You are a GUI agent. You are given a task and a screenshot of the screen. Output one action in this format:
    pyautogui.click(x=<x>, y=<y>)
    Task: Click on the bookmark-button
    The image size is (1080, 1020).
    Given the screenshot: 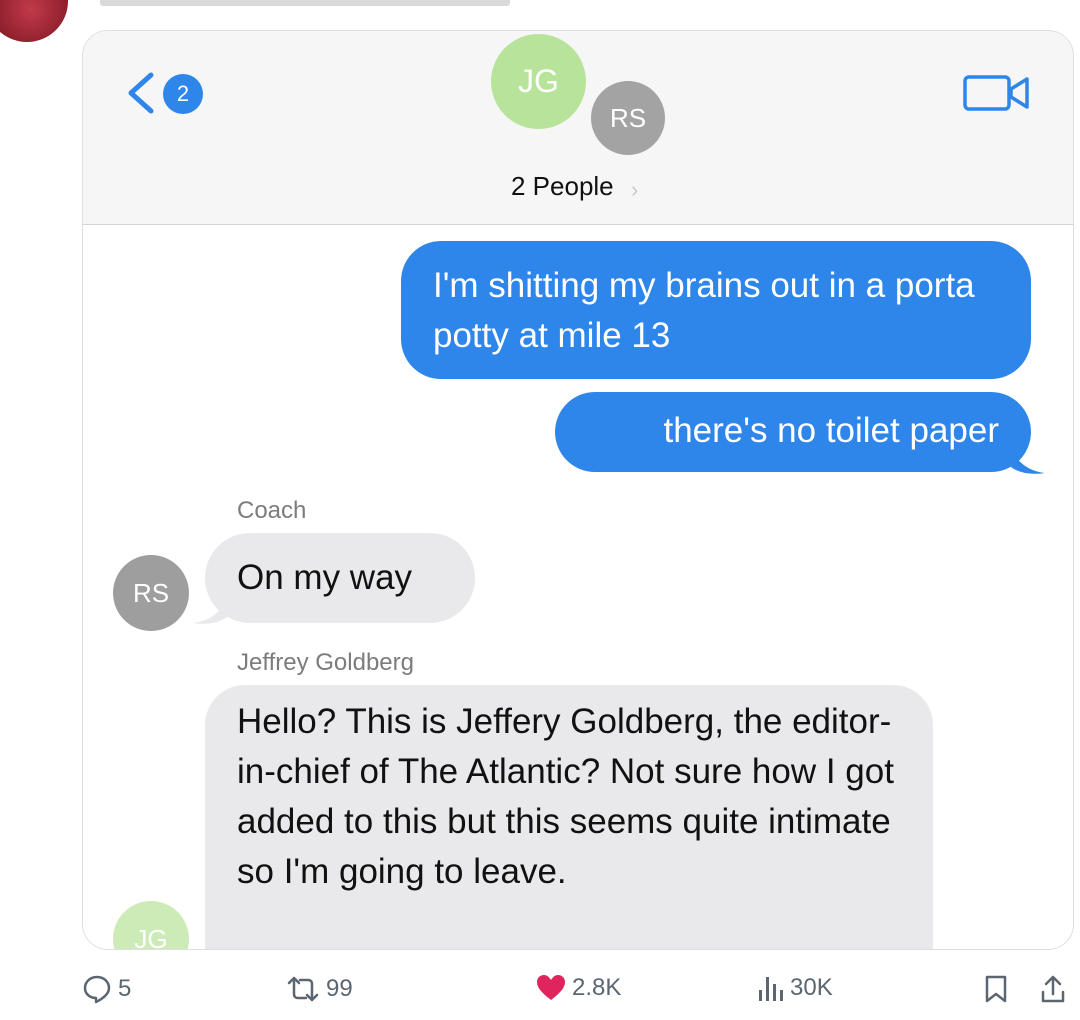 What is the action you would take?
    pyautogui.click(x=996, y=989)
    